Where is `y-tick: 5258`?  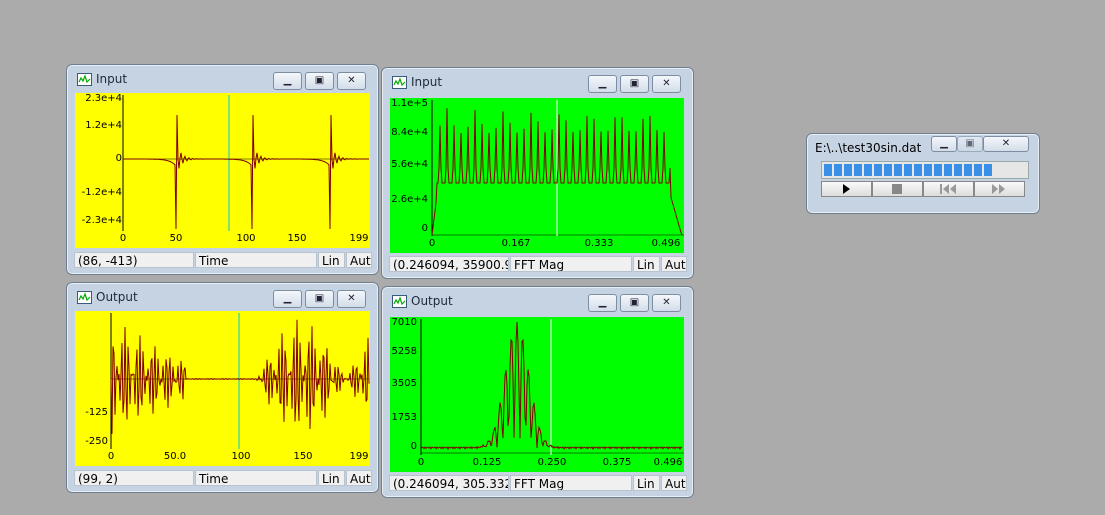 y-tick: 5258 is located at coordinates (404, 351).